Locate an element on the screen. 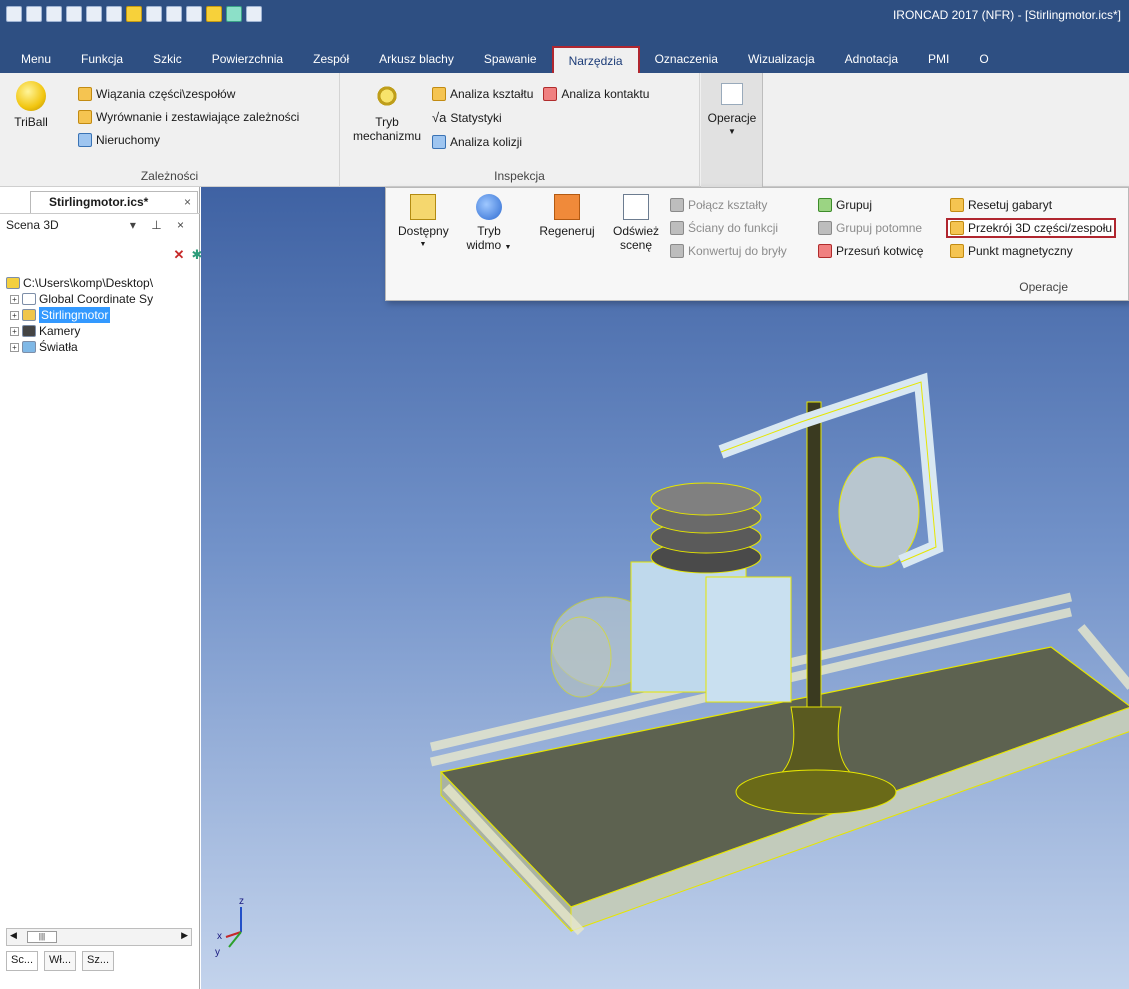 The height and width of the screenshot is (989, 1129). scroll-thumb: ||| is located at coordinates (42, 937).